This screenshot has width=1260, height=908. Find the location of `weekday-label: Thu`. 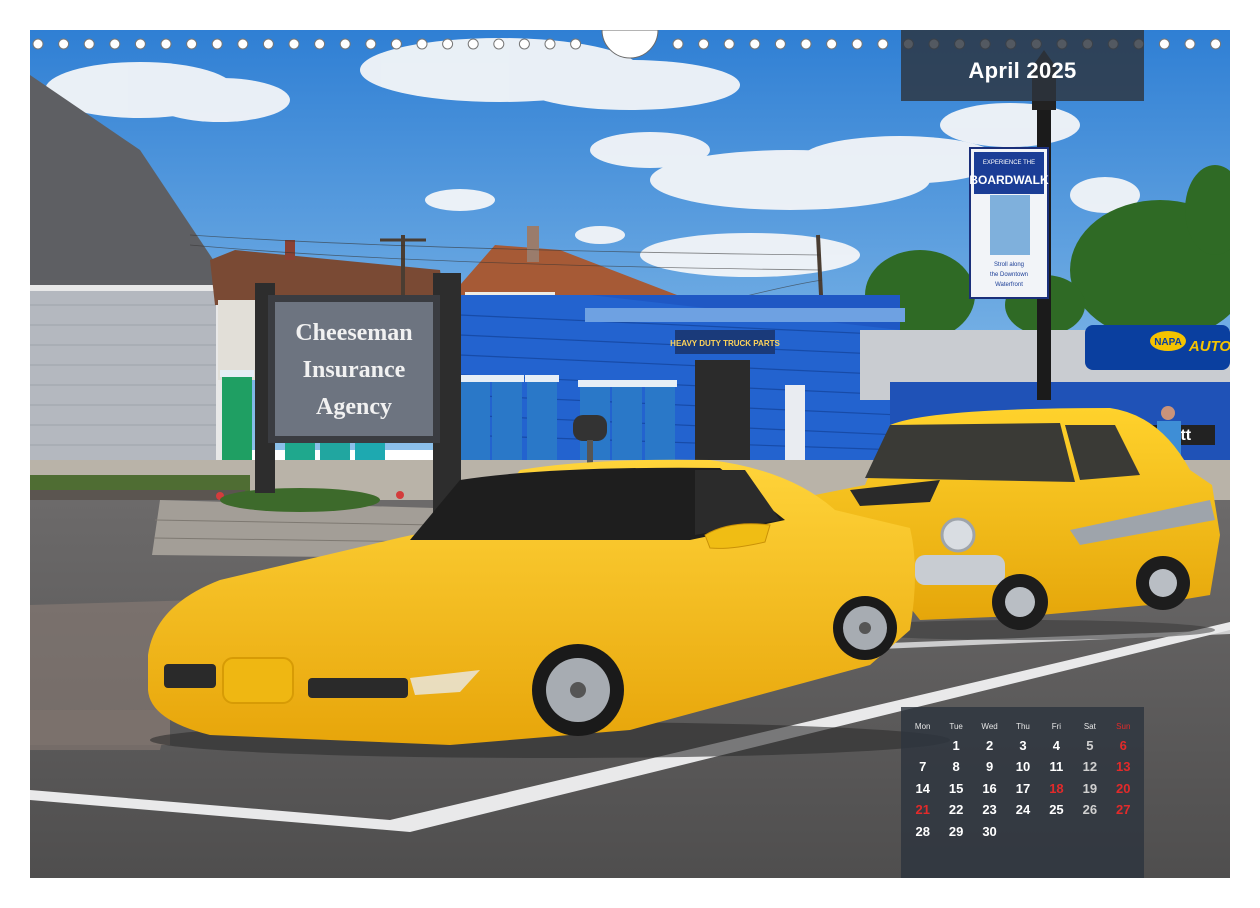

weekday-label: Thu is located at coordinates (1023, 726).